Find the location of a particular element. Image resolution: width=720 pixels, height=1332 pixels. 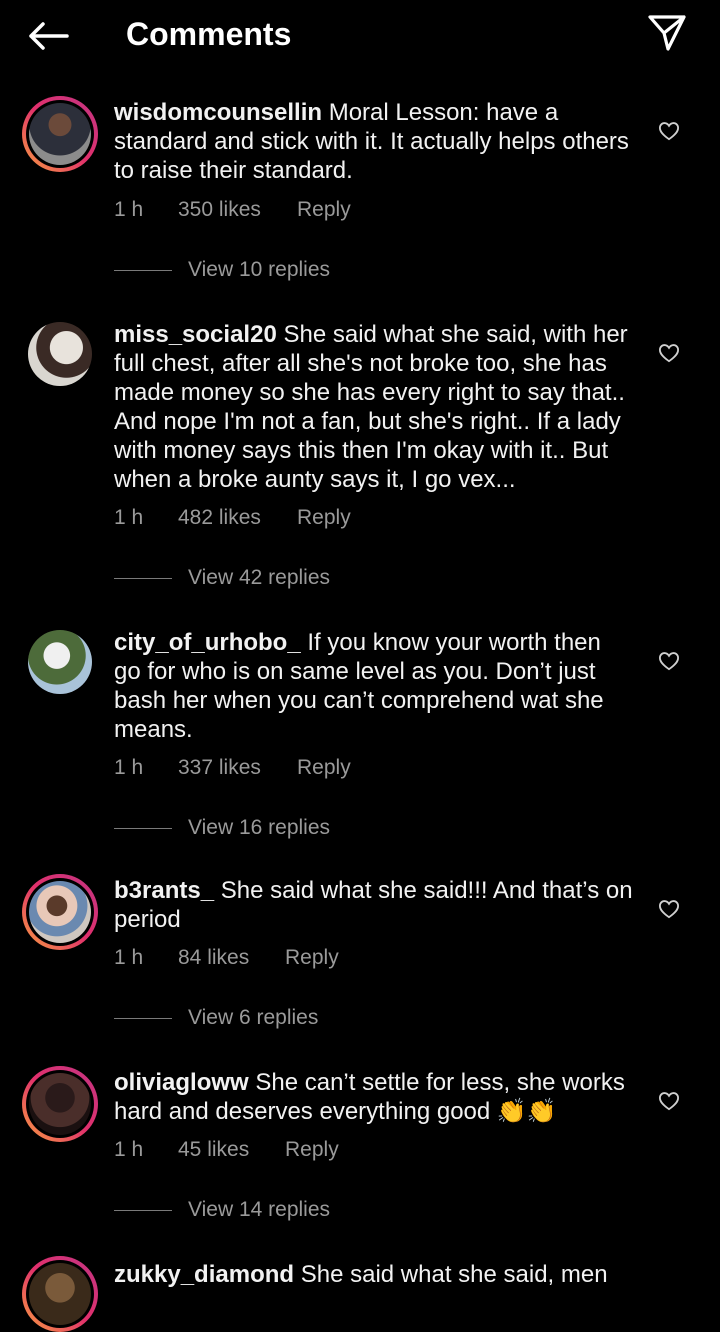

view-replies-label: View 10 replies is located at coordinates (259, 269).